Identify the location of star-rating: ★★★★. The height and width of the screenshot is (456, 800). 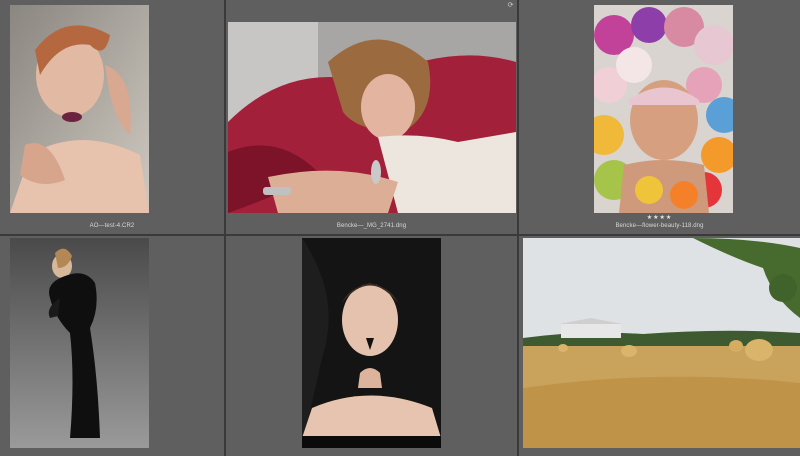
(659, 217).